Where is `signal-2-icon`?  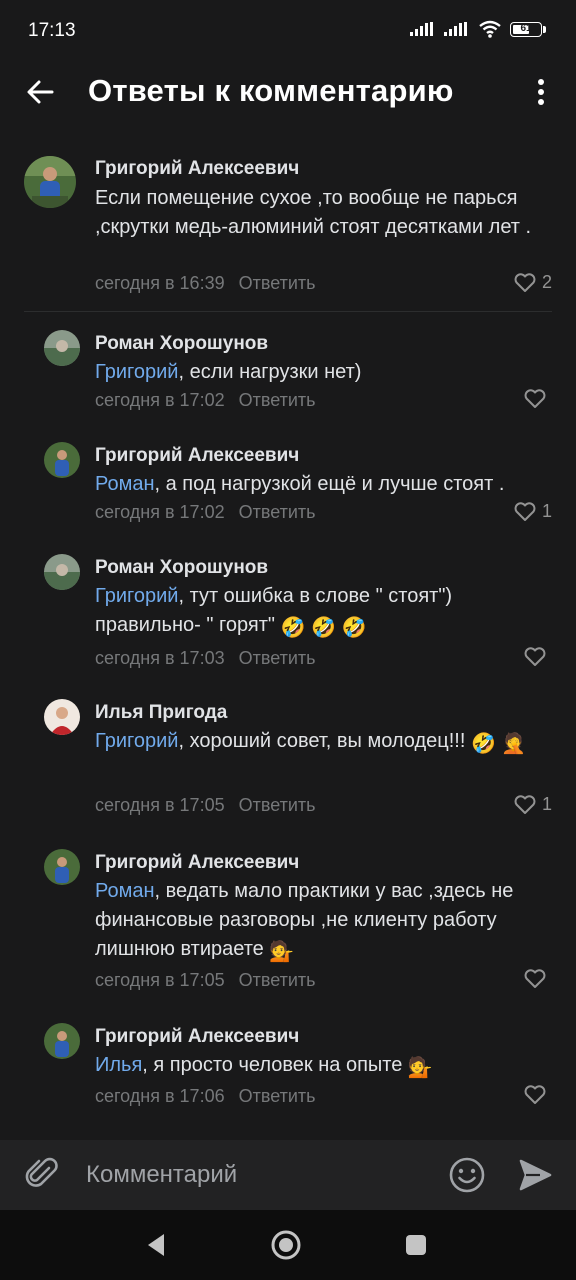 signal-2-icon is located at coordinates (455, 29).